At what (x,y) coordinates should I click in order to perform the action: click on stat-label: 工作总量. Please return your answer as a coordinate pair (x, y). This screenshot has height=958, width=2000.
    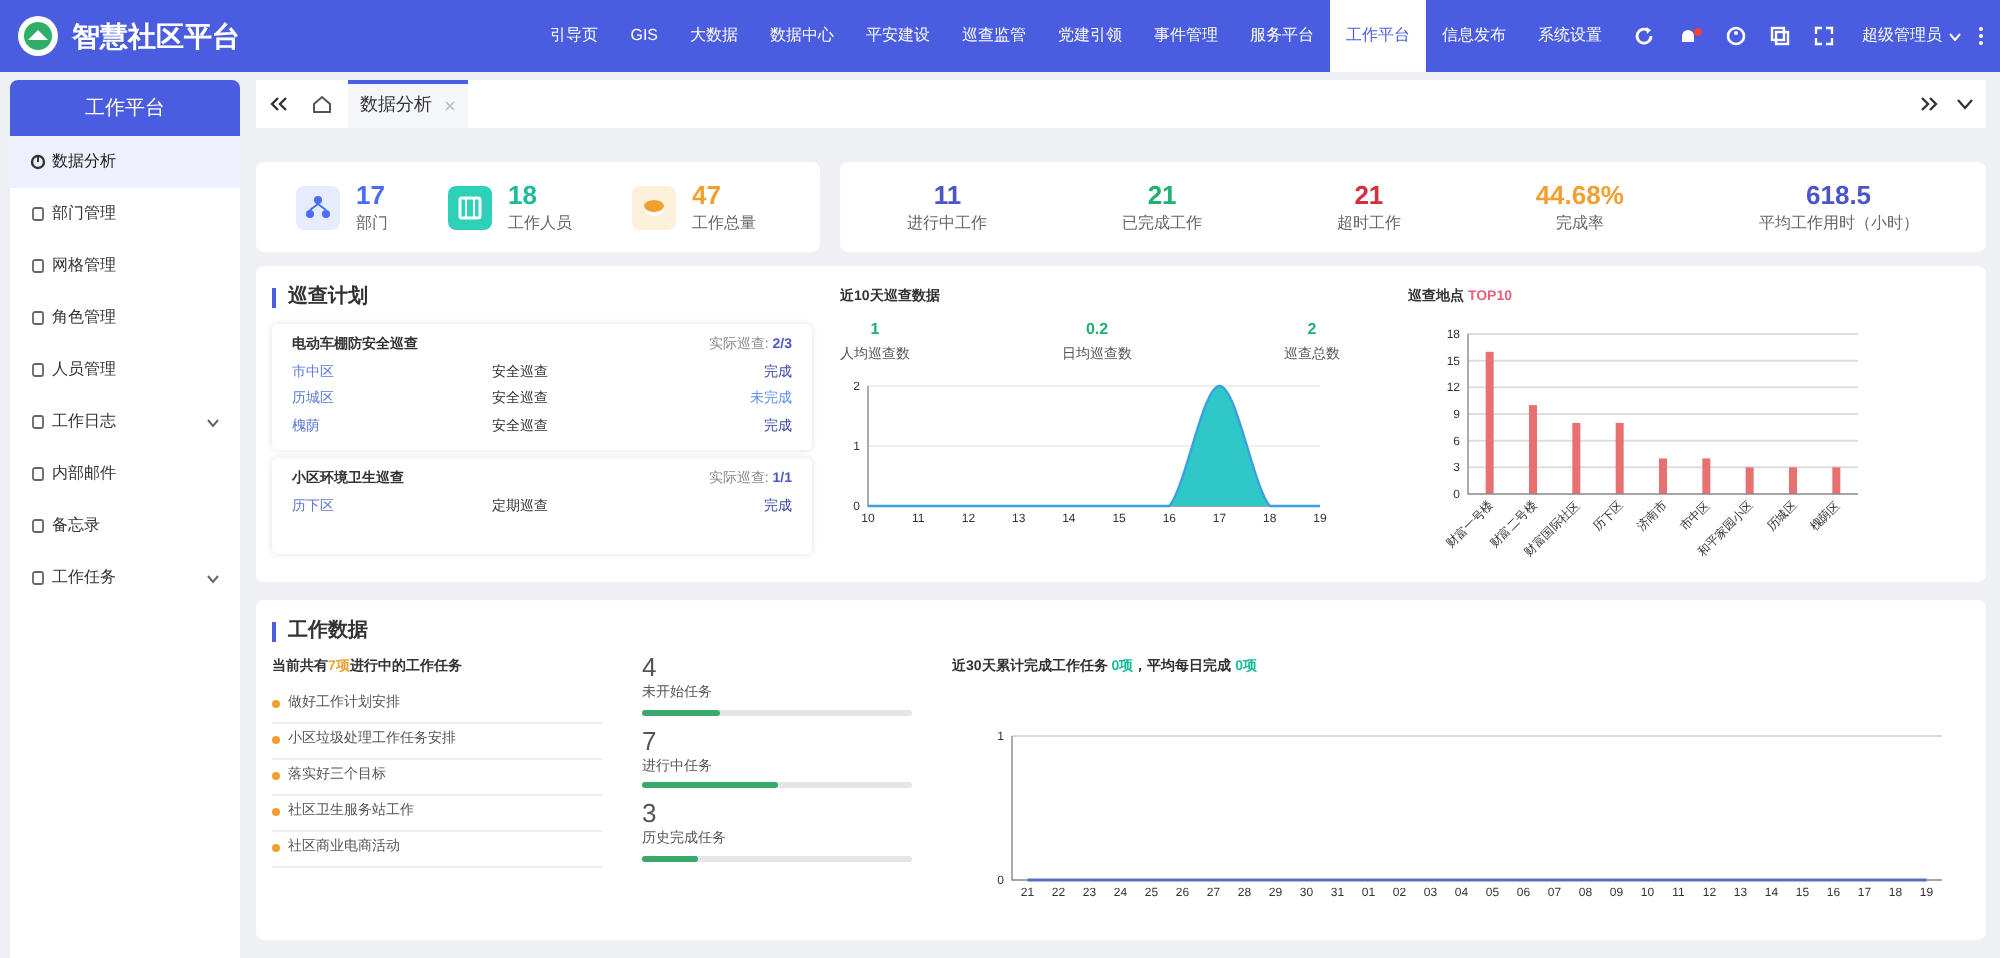
    Looking at the image, I should click on (724, 223).